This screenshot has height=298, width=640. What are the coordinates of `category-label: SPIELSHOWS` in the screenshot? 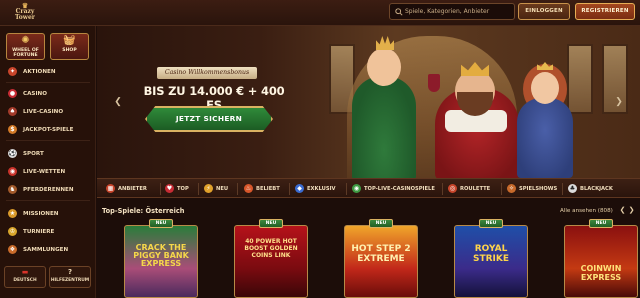 It's located at (538, 189).